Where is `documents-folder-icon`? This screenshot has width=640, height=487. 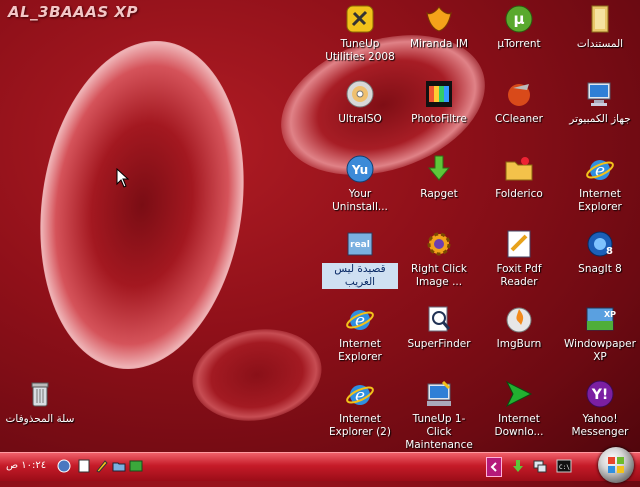
documents-folder-icon is located at coordinates (600, 19).